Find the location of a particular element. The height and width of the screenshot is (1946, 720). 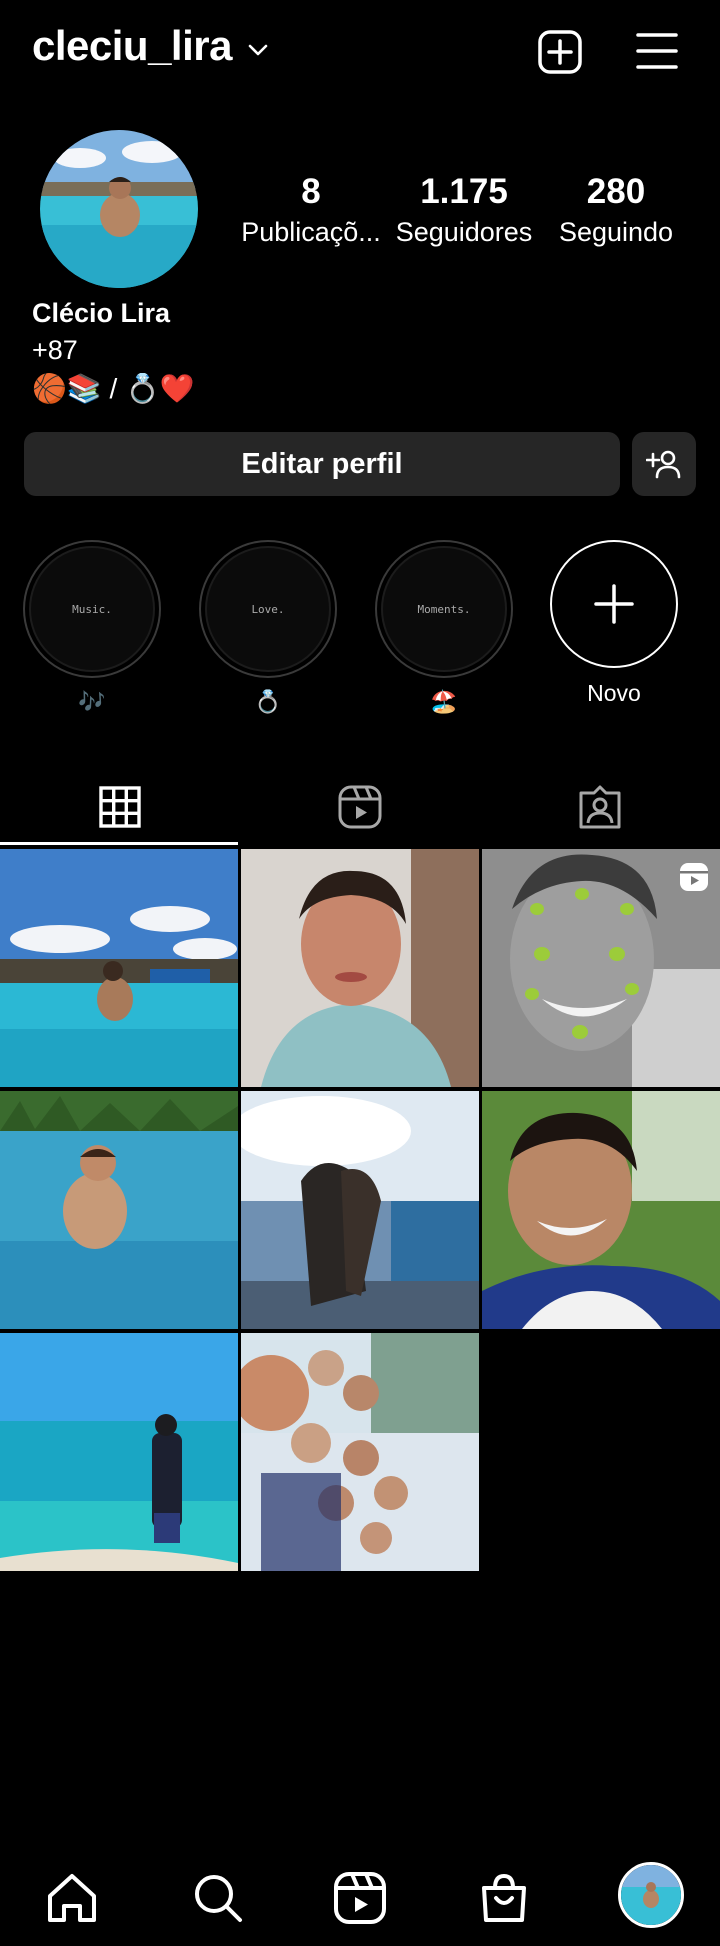

edit-profile-button: Editar perfil is located at coordinates (322, 464).